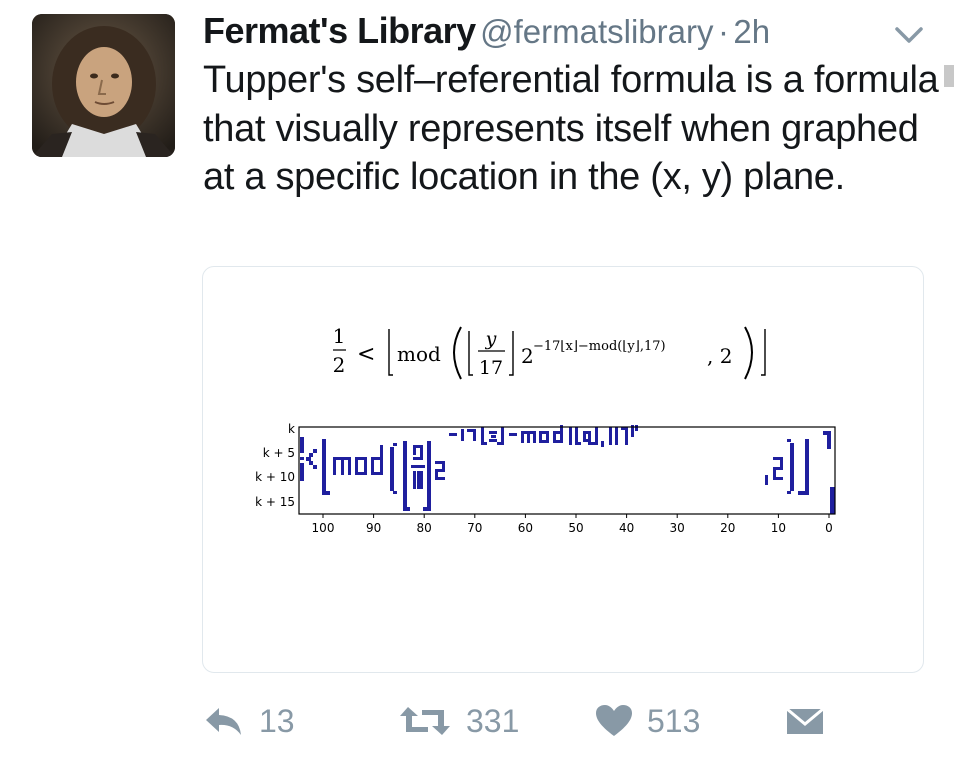 This screenshot has width=956, height=767. Describe the element at coordinates (614, 721) in the screenshot. I see `heart-icon` at that location.